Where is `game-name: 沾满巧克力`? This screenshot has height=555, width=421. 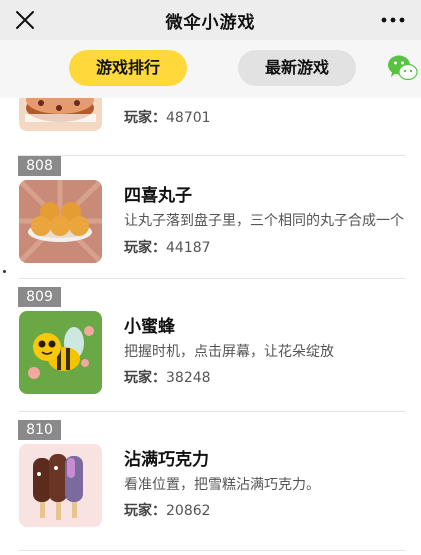
game-name: 沾满巧克力 is located at coordinates (166, 460).